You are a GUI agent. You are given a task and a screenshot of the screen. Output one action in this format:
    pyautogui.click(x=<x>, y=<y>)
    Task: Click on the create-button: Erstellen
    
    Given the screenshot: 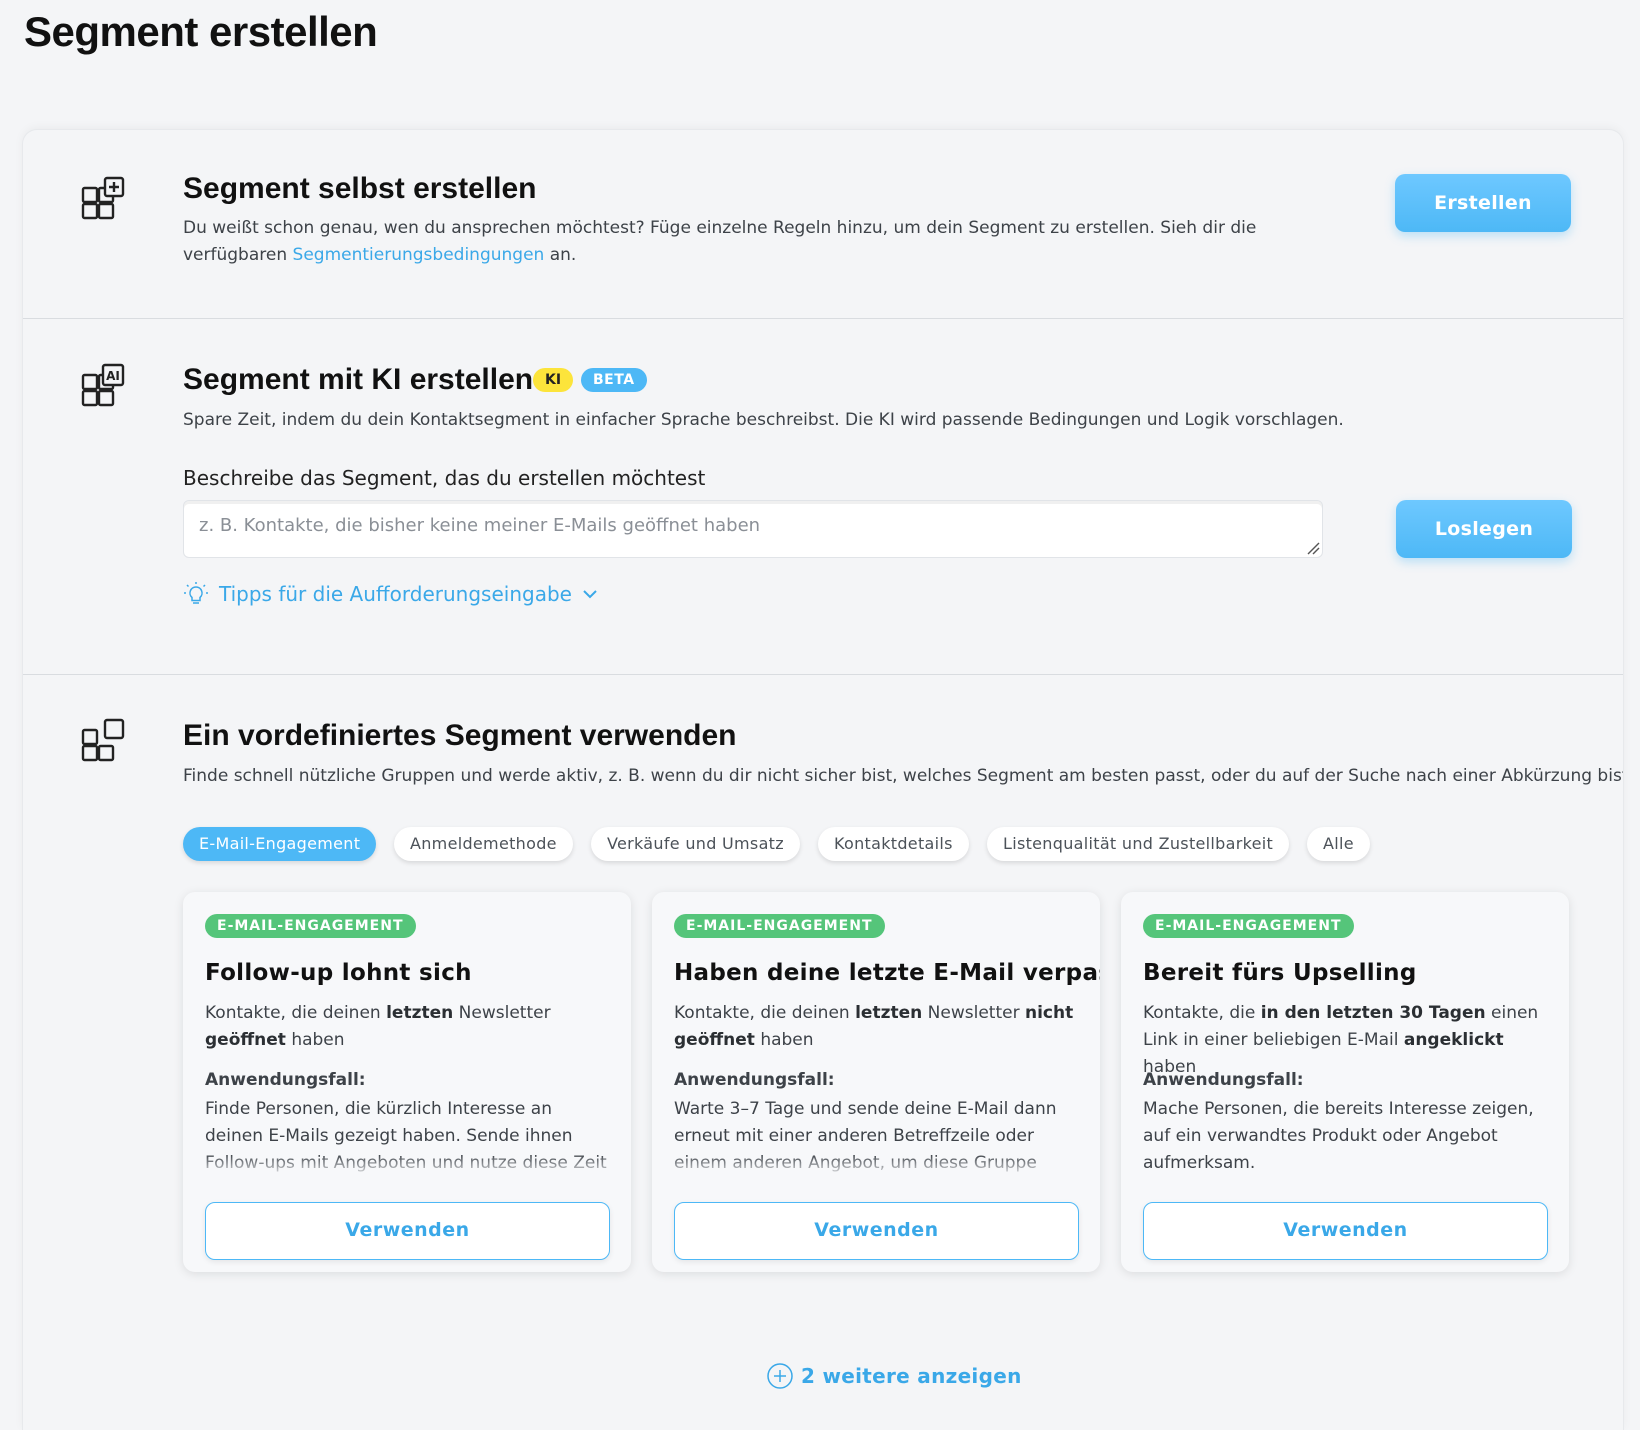 What is the action you would take?
    pyautogui.click(x=1483, y=203)
    